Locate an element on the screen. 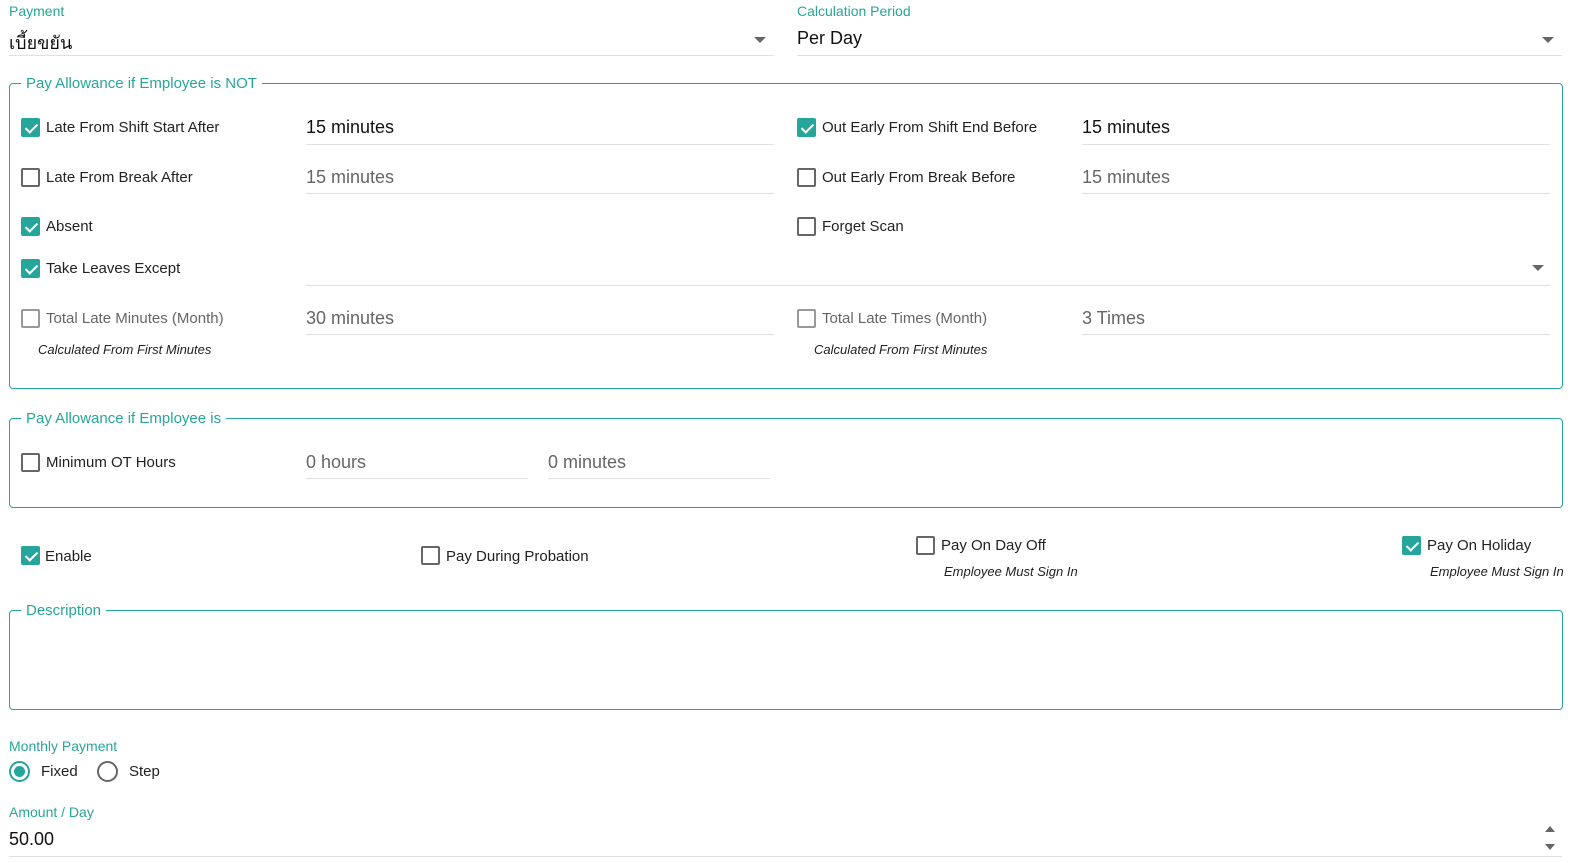  holiday-checkbox is located at coordinates (1411, 545).